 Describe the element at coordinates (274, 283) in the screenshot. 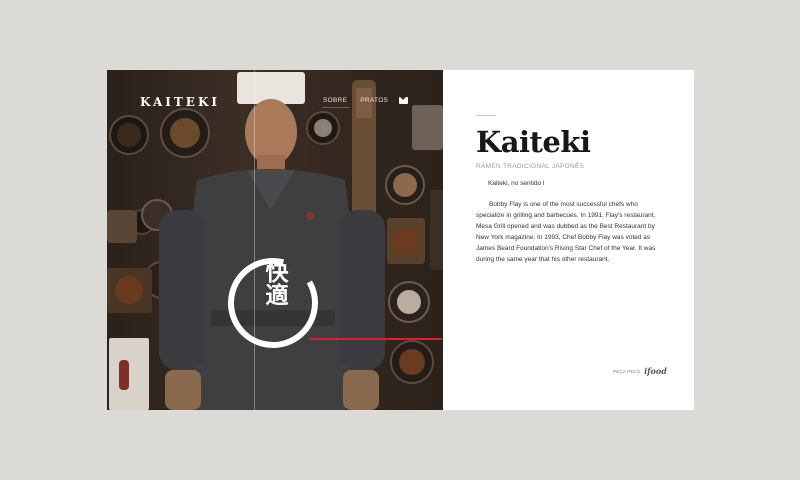

I see `seal-kanji: 快適` at that location.